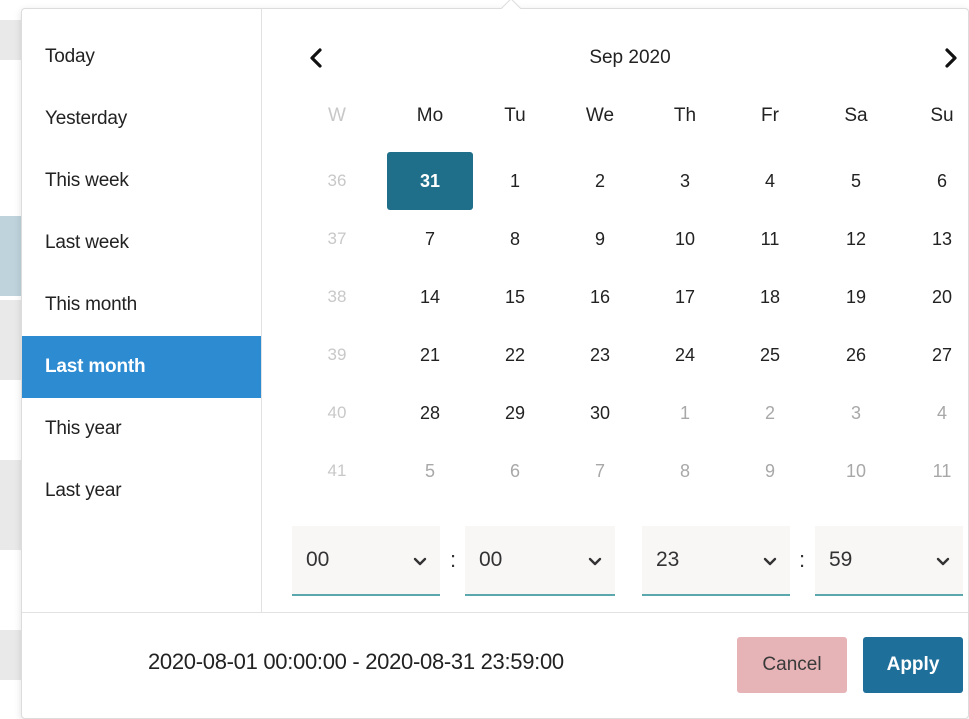 The image size is (969, 719). What do you see at coordinates (337, 412) in the screenshot?
I see `week-number: 40` at bounding box center [337, 412].